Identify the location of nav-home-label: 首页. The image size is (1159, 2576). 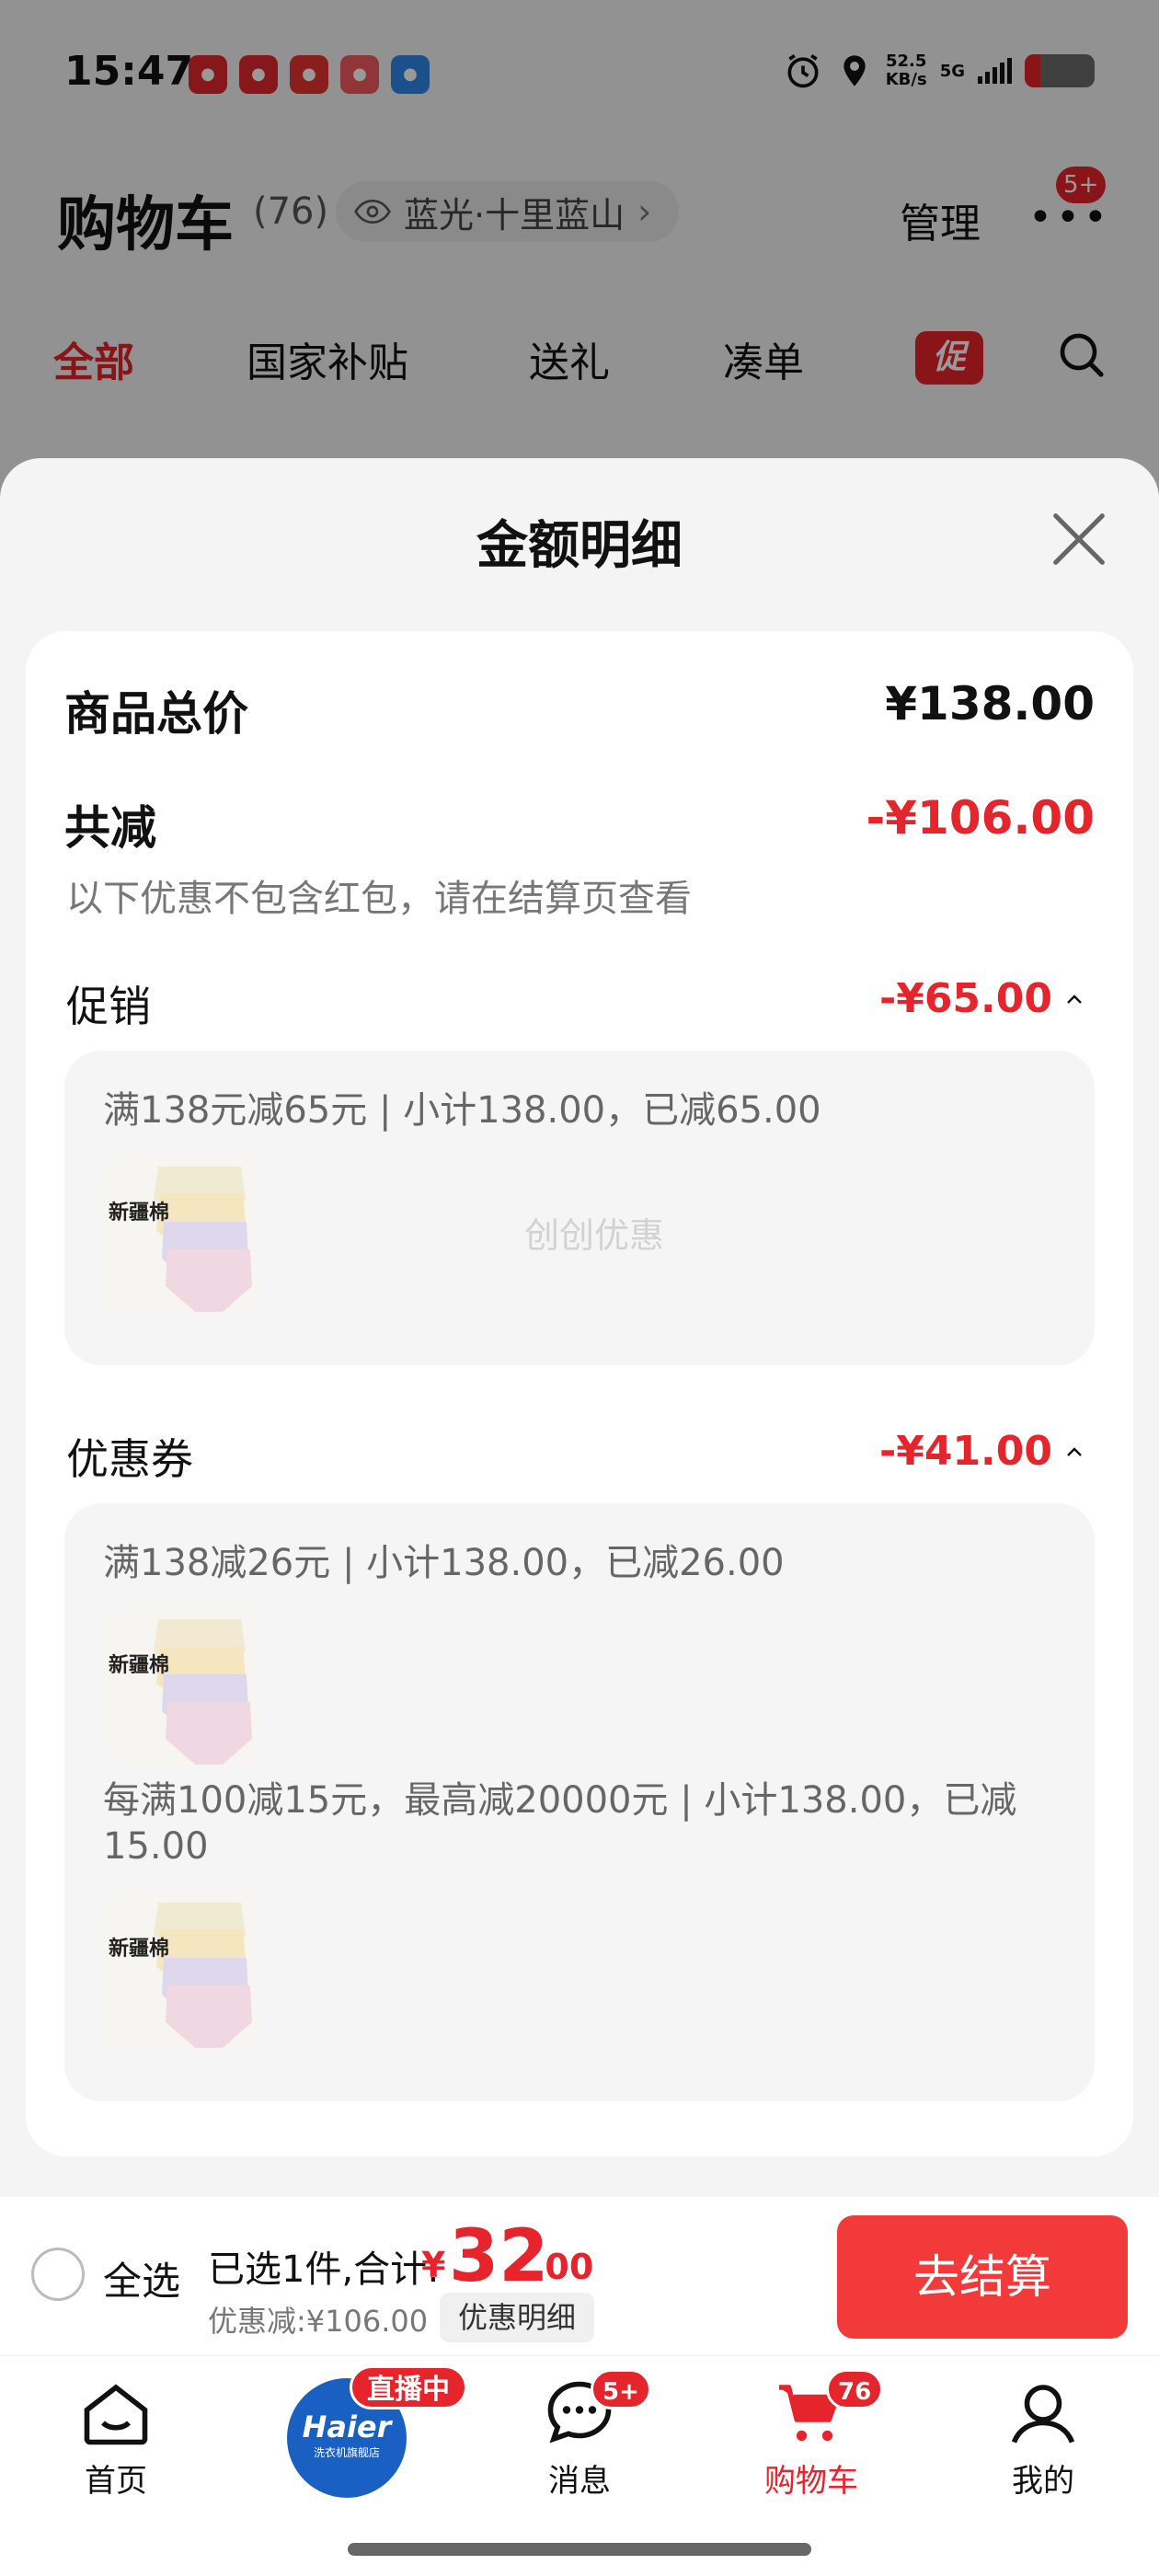
(116, 2481).